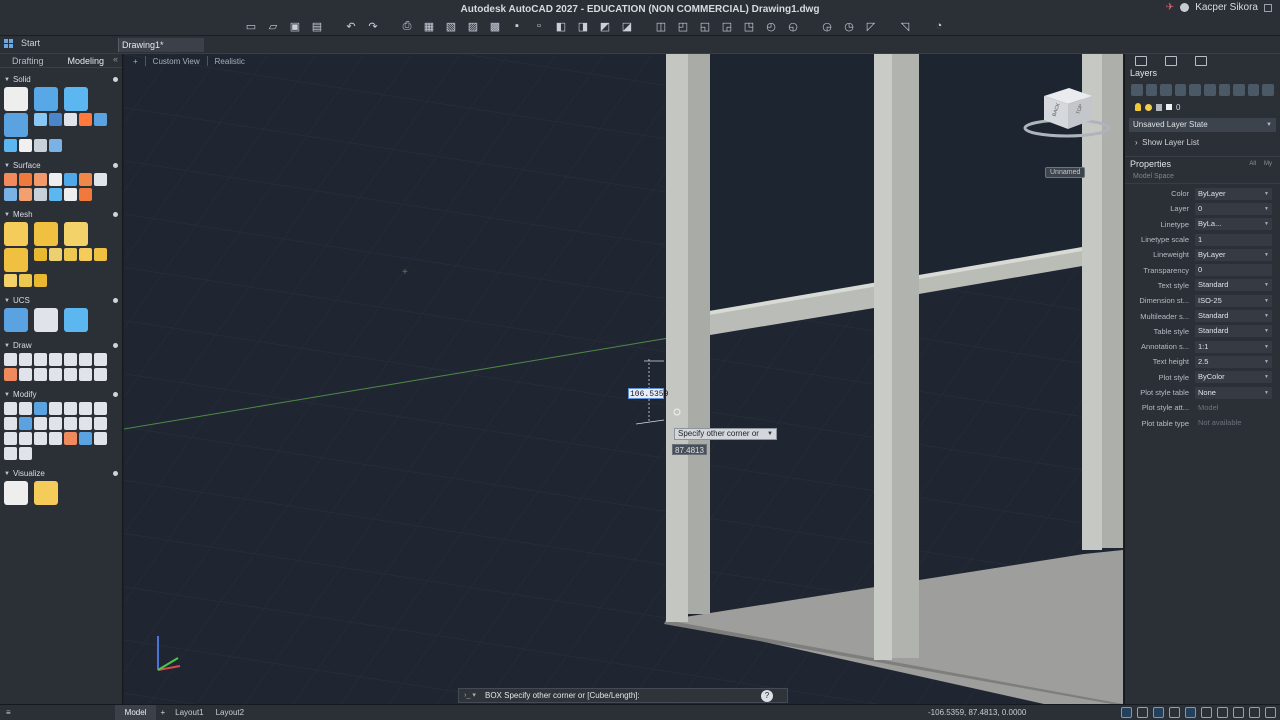 This screenshot has height=720, width=1280. Describe the element at coordinates (61, 345) in the screenshot. I see `palette-section-draw: ▼ Draw` at that location.